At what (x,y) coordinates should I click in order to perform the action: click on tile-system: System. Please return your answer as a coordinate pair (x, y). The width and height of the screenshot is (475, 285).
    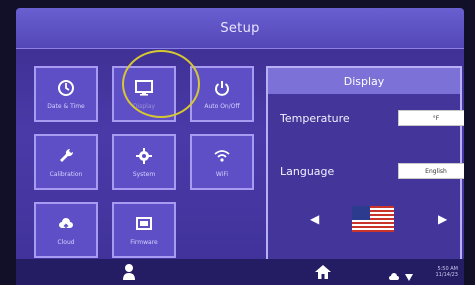
    Looking at the image, I should click on (144, 162).